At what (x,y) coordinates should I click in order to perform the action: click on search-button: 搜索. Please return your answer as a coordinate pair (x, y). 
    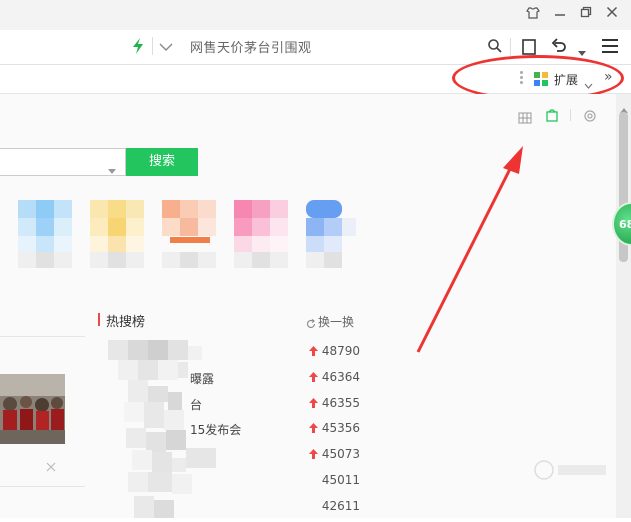
    Looking at the image, I should click on (162, 162).